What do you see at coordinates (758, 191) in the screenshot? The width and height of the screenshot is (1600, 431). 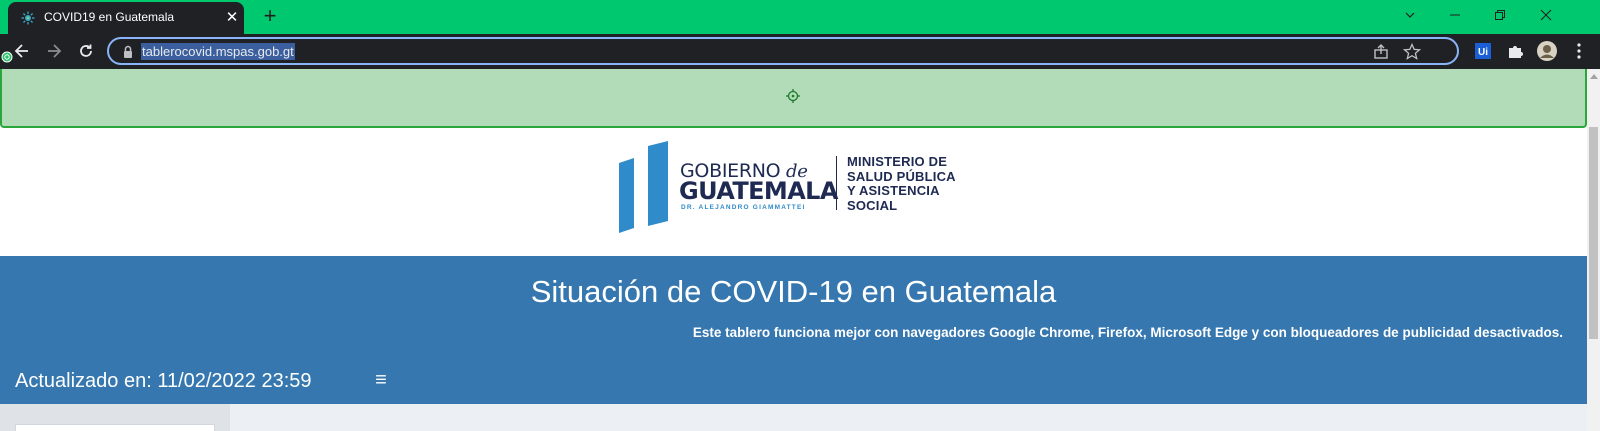 I see `logo-guatemala: GUATEMALA` at bounding box center [758, 191].